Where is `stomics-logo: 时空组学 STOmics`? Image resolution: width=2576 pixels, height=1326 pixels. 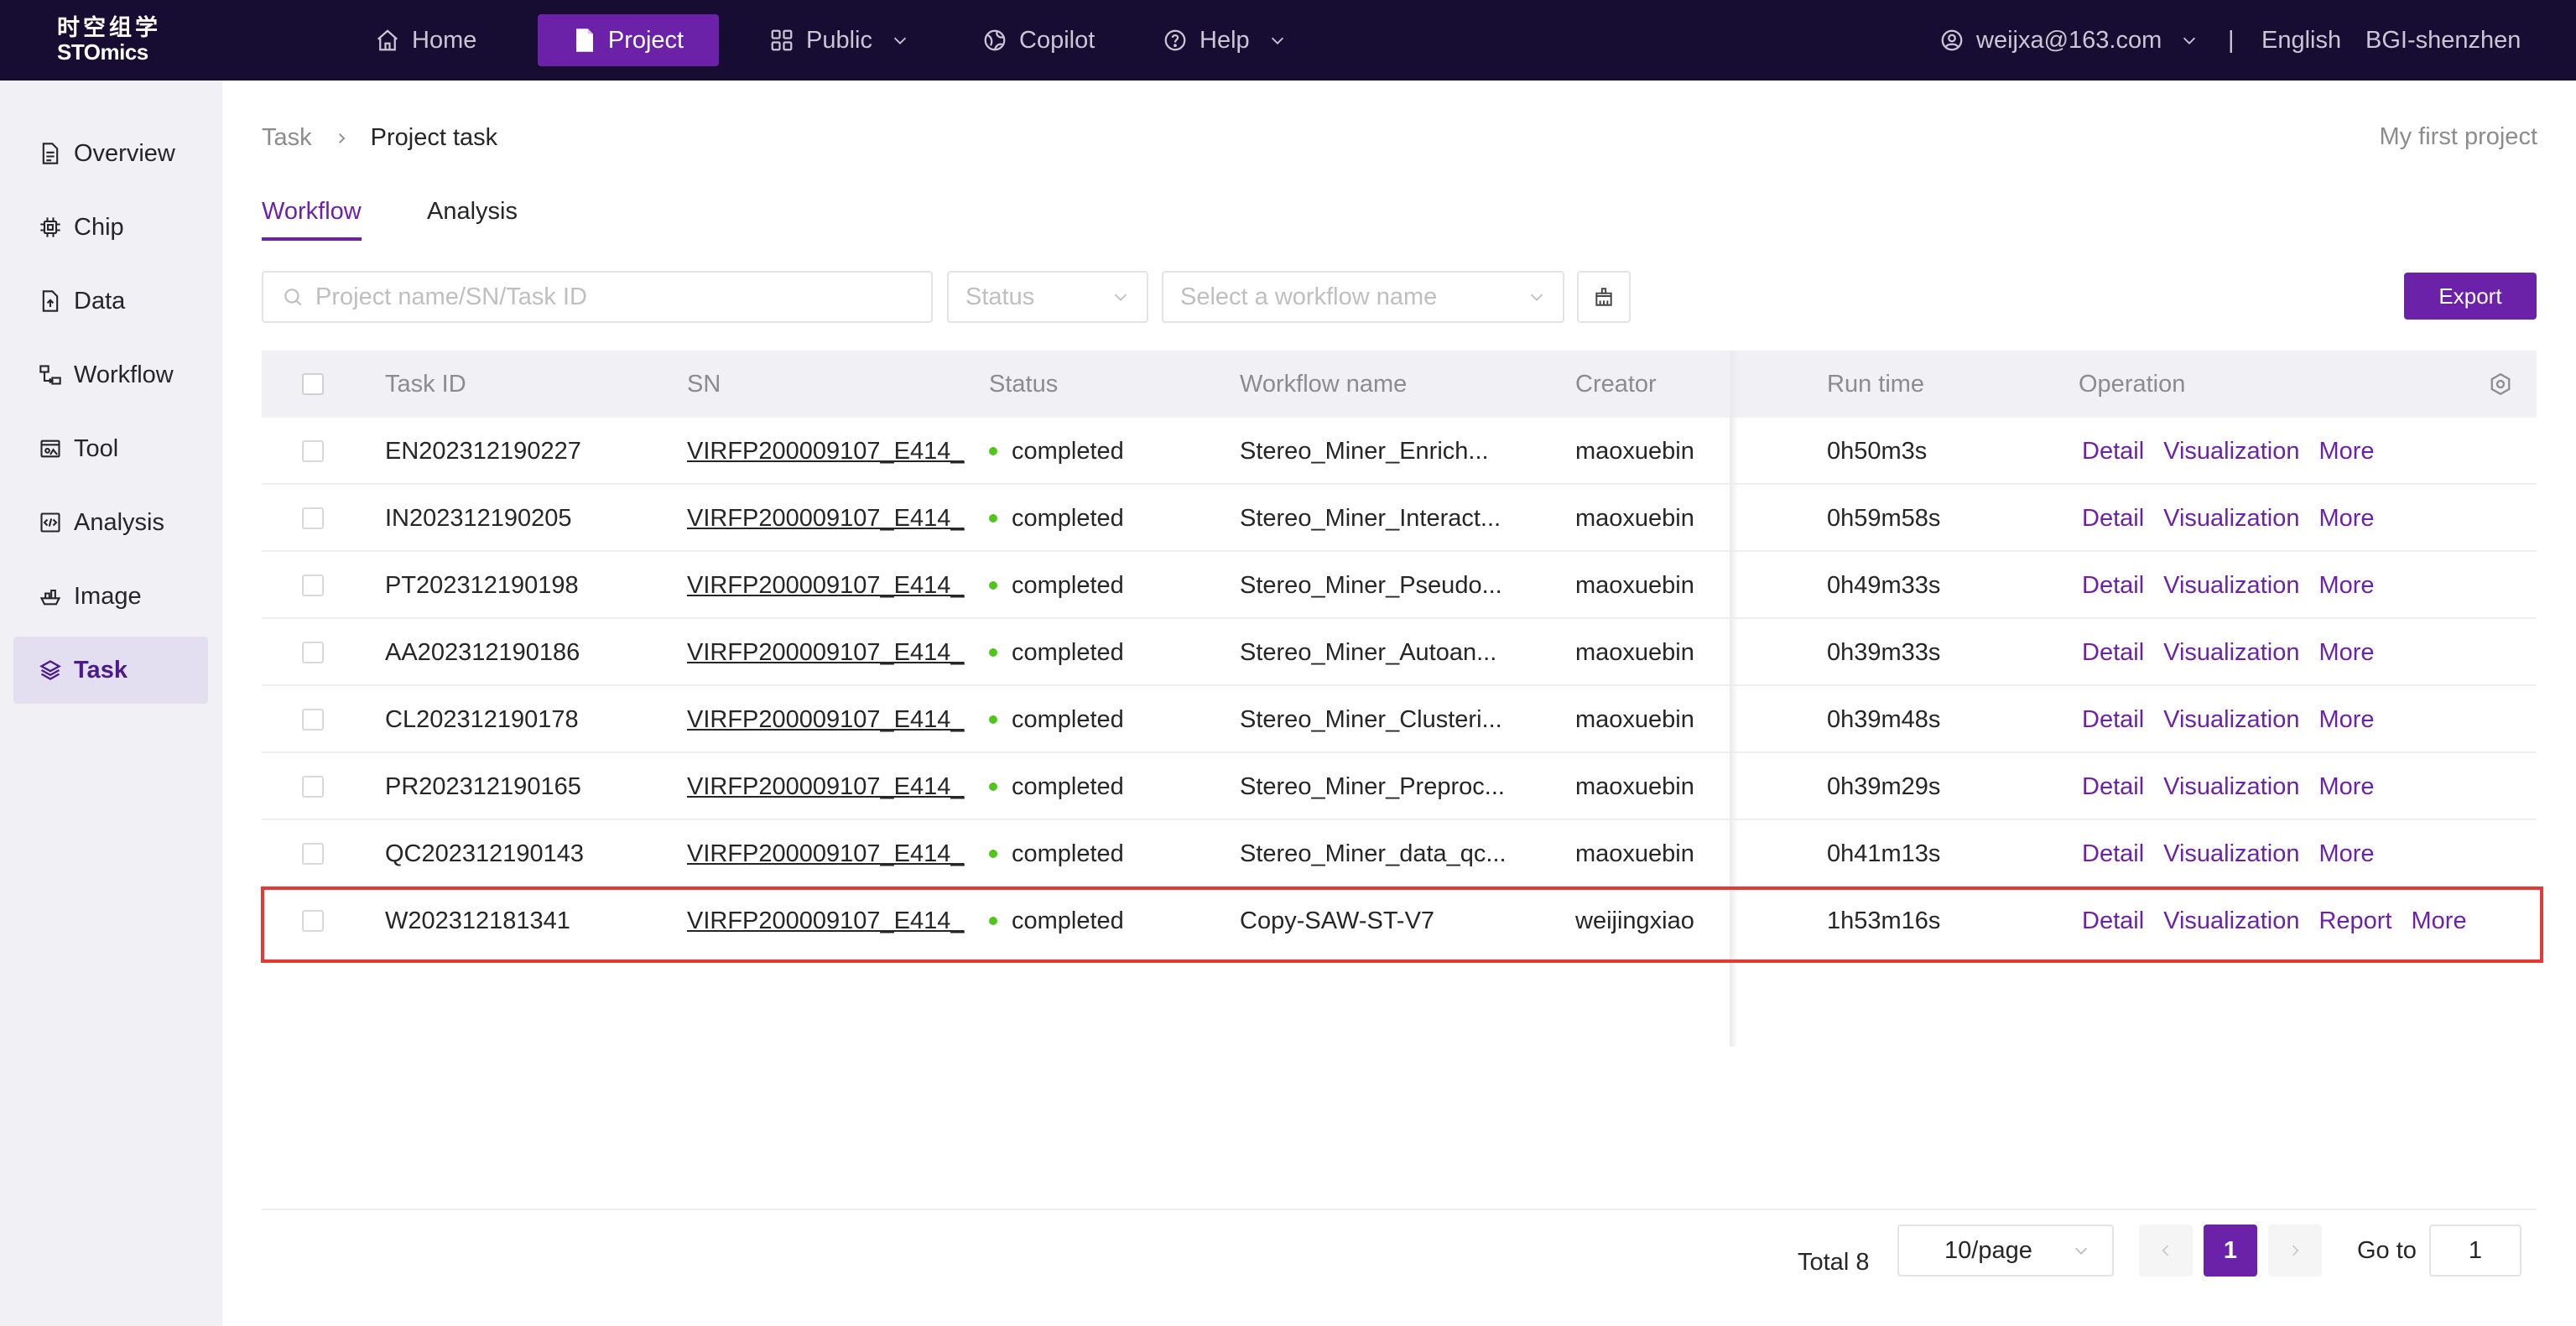
stomics-logo: 时空组学 STOmics is located at coordinates (109, 40).